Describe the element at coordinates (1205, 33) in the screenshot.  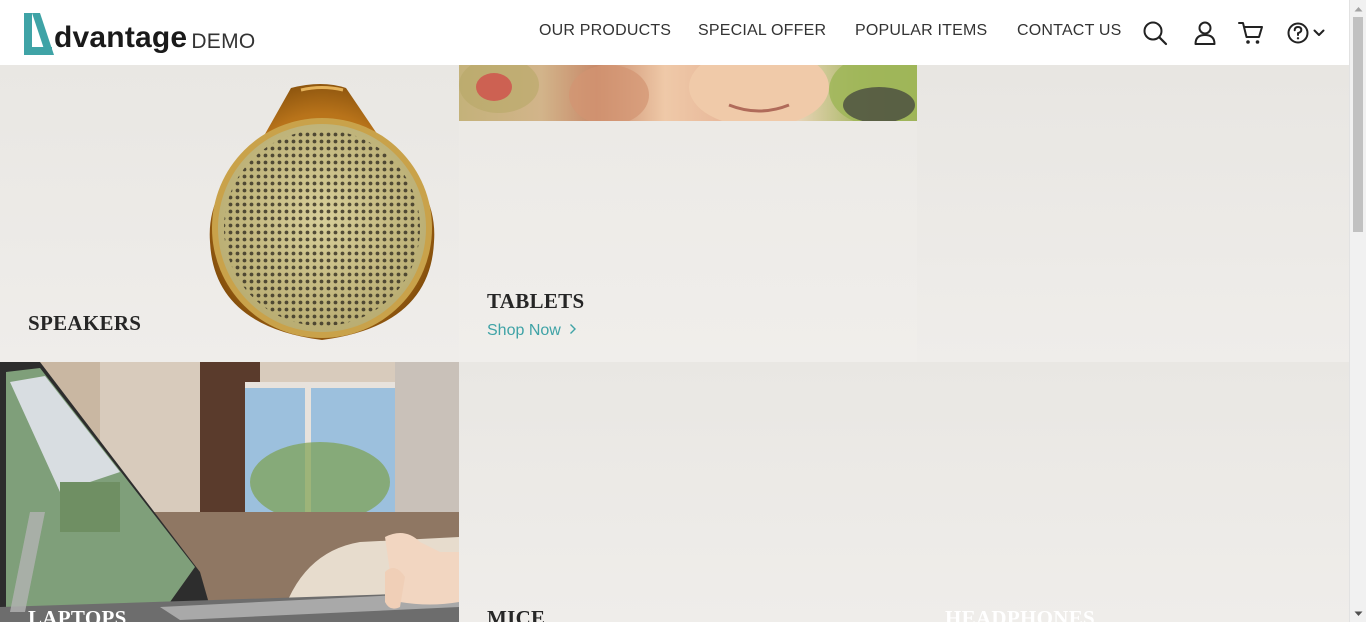
I see `user-icon` at that location.